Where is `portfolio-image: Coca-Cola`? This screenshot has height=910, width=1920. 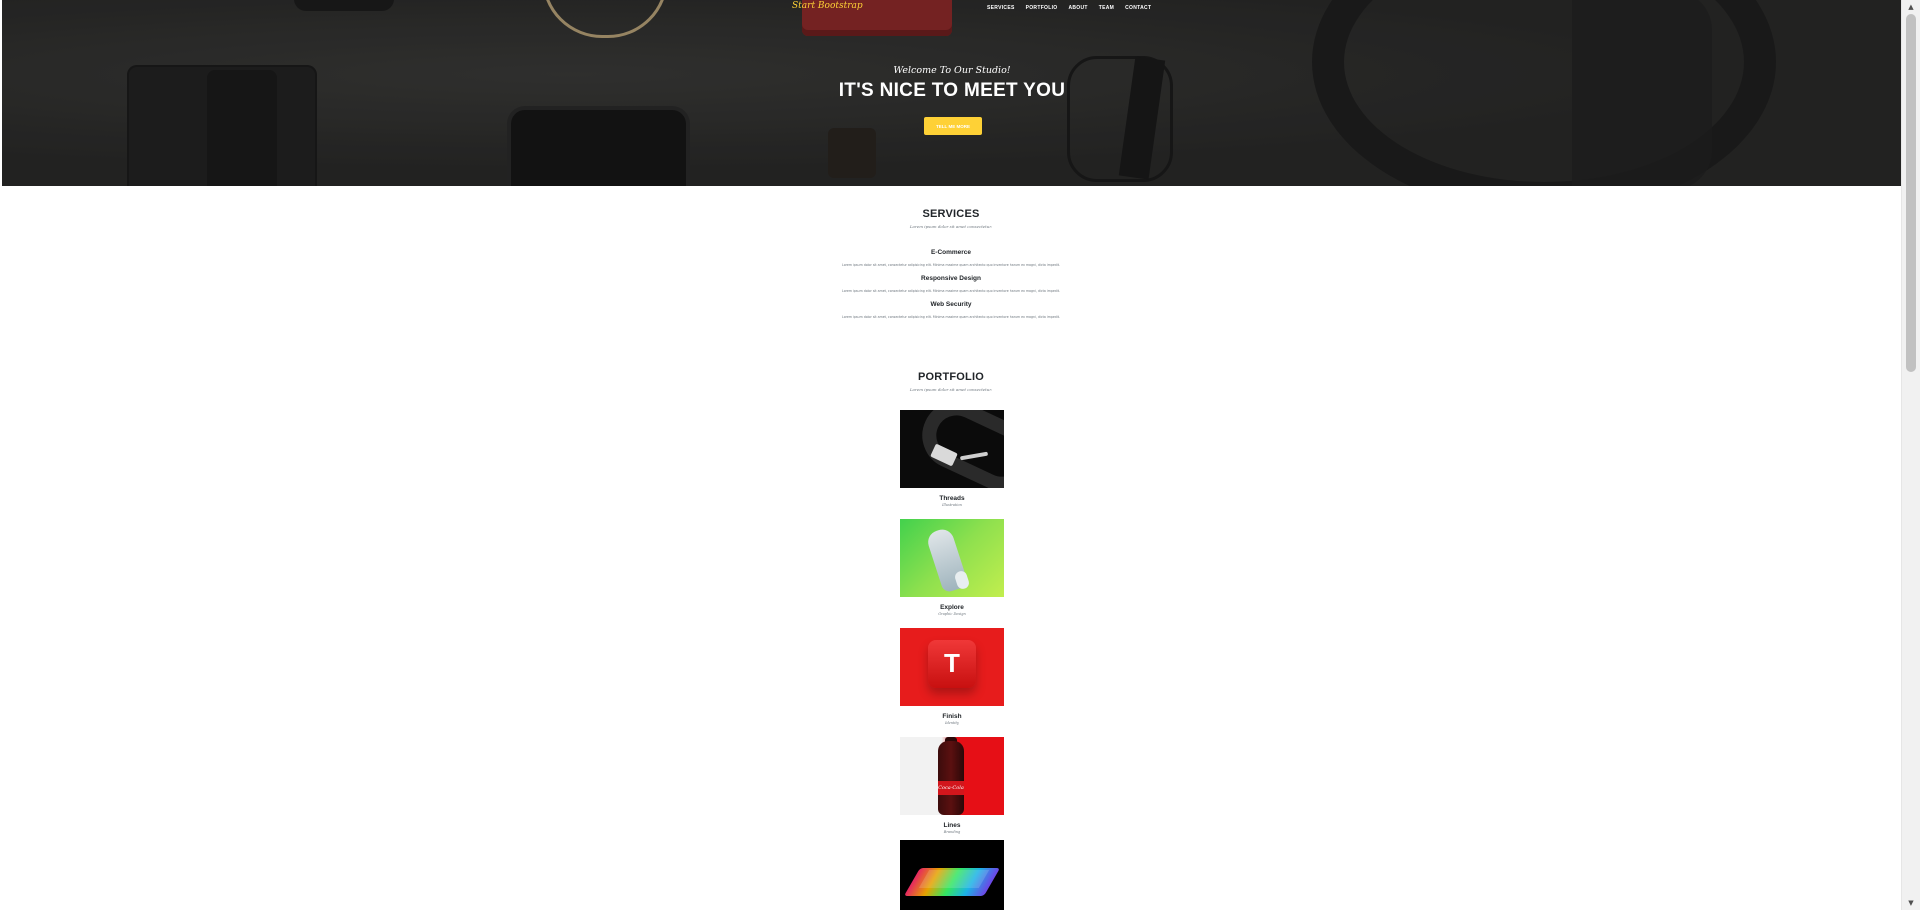 portfolio-image: Coca-Cola is located at coordinates (952, 776).